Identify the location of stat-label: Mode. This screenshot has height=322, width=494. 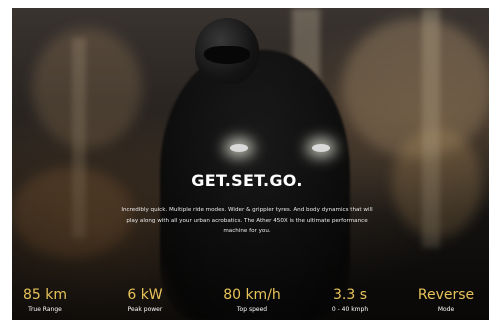
(446, 309).